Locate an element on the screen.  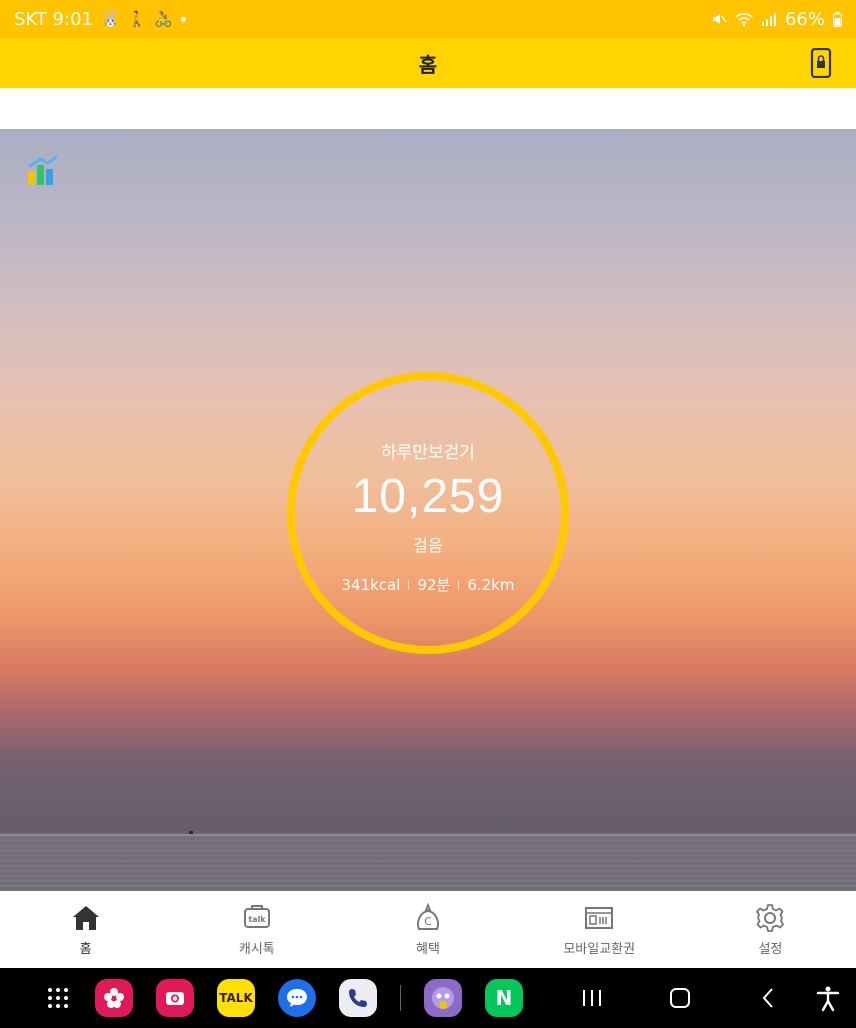
system-navigation-bar: TALK N is located at coordinates (428, 998).